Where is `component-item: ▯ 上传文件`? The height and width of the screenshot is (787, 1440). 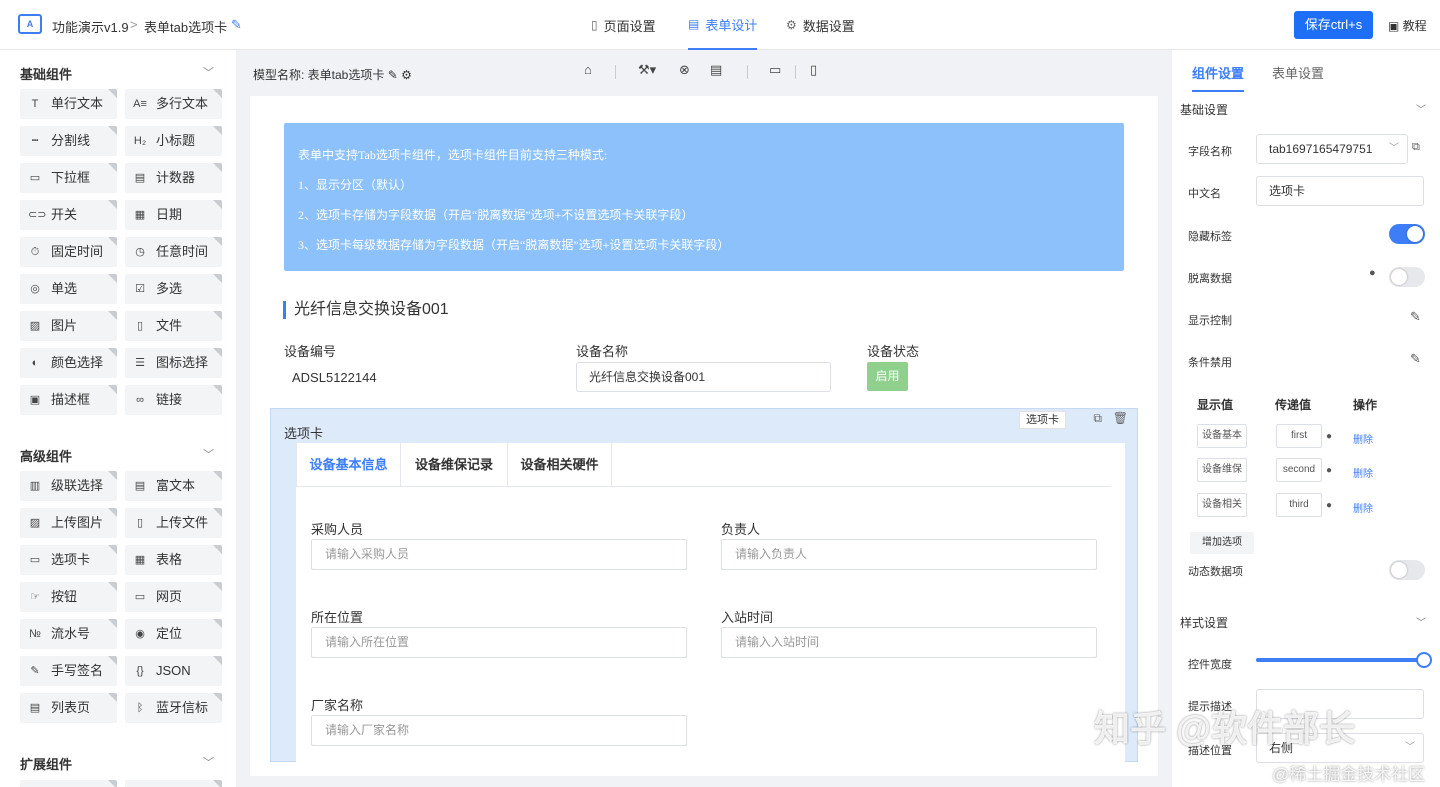 component-item: ▯ 上传文件 is located at coordinates (173, 523).